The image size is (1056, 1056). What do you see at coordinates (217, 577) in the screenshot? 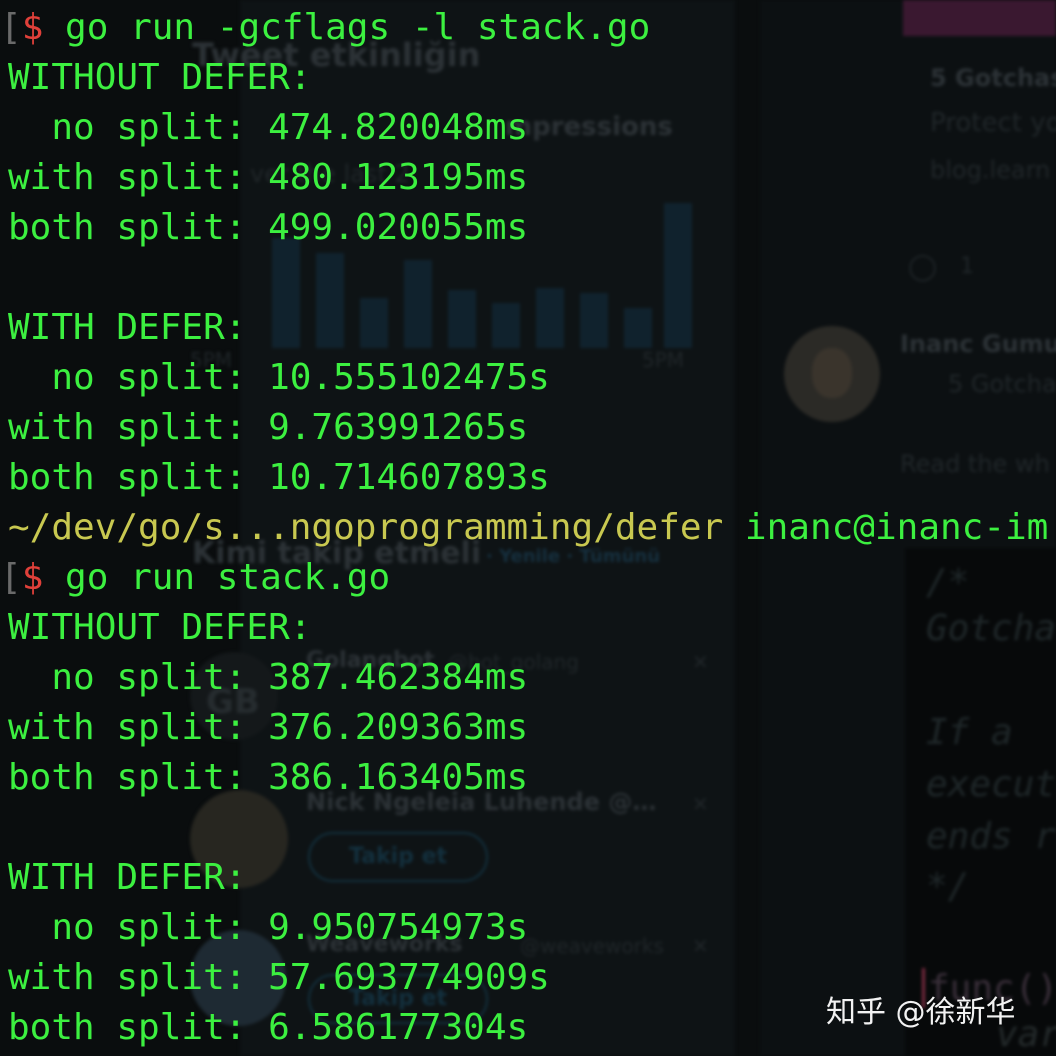
I see `prompt-command: go run stack.go` at bounding box center [217, 577].